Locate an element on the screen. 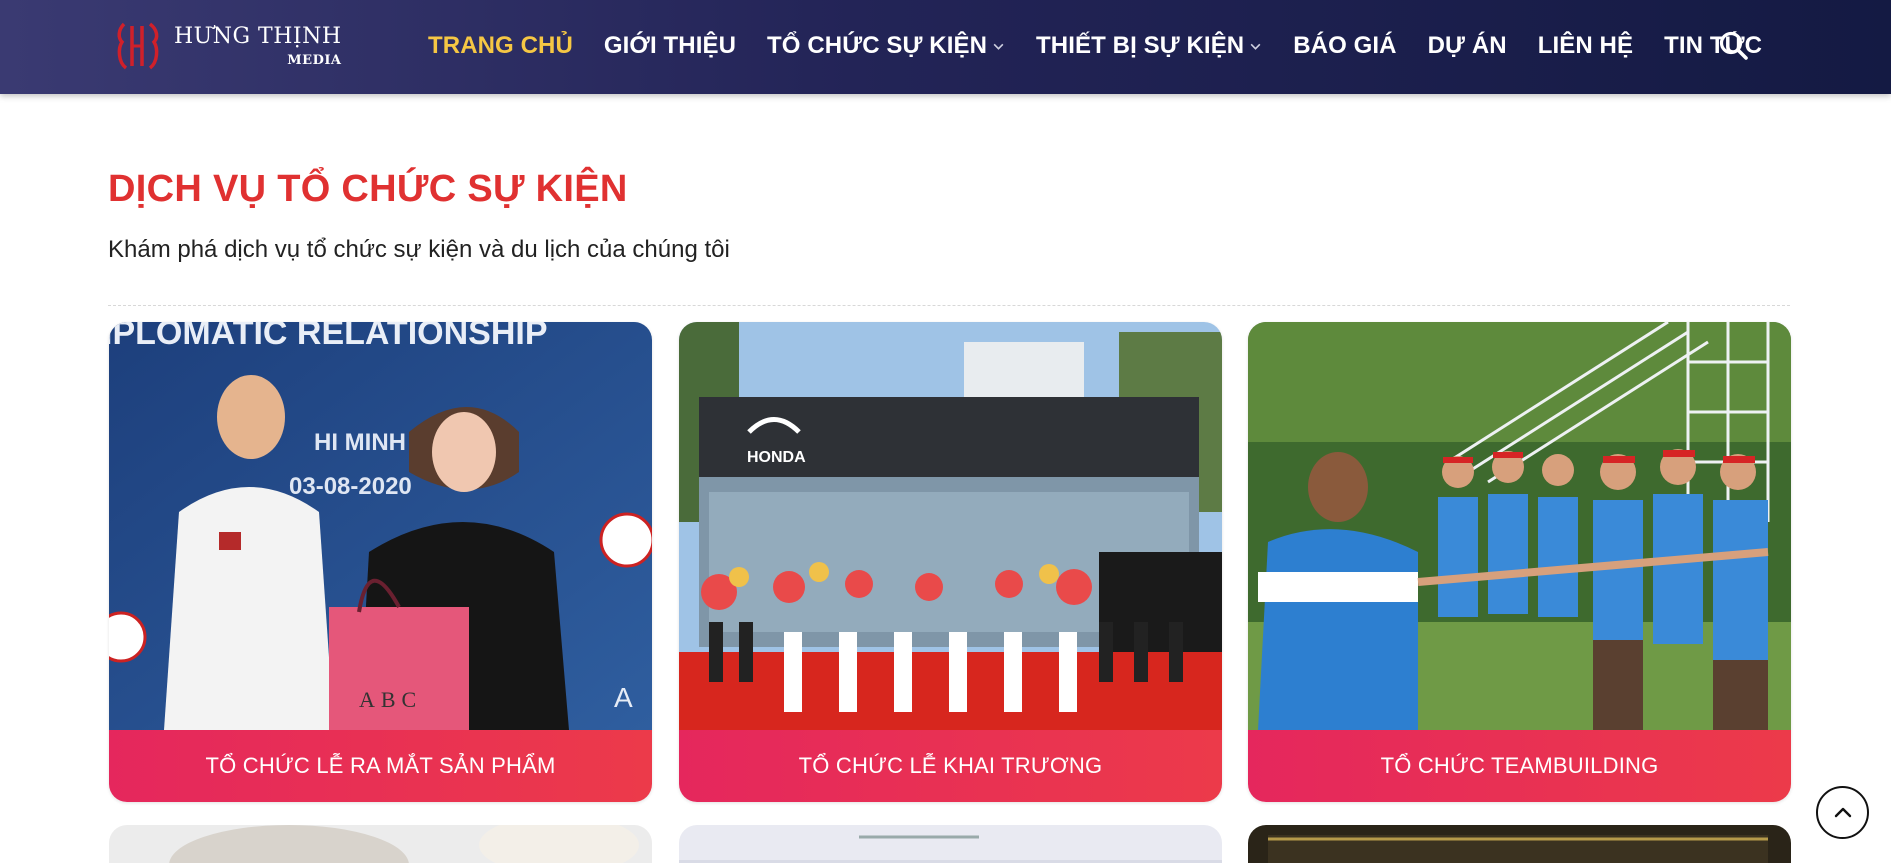  nav-item-home: TRANG CHỦ is located at coordinates (500, 46).